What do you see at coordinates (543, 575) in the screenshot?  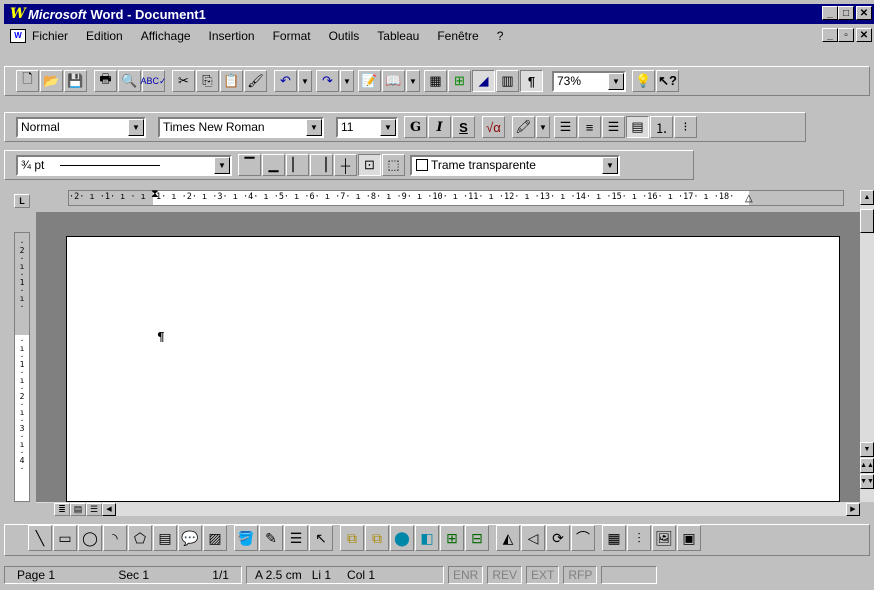 I see `status-ext: EXT` at bounding box center [543, 575].